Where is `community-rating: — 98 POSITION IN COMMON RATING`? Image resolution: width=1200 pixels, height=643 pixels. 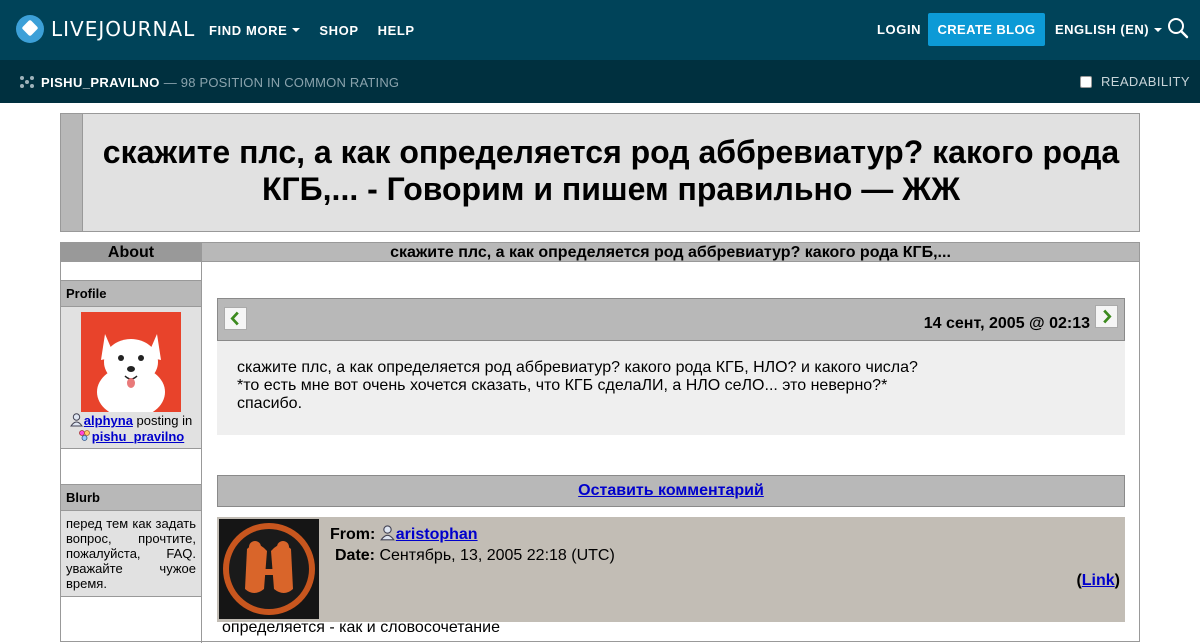
community-rating: — 98 POSITION IN COMMON RATING is located at coordinates (281, 82).